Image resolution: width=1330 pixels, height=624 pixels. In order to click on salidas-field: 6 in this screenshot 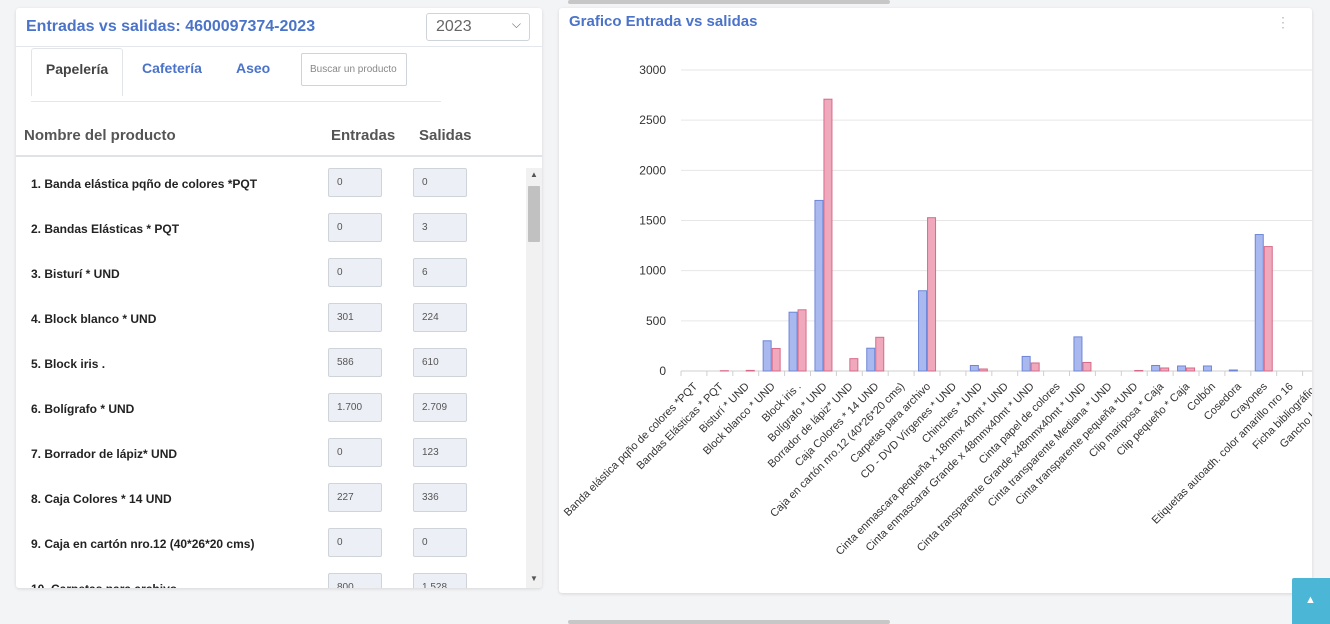, I will do `click(440, 272)`.